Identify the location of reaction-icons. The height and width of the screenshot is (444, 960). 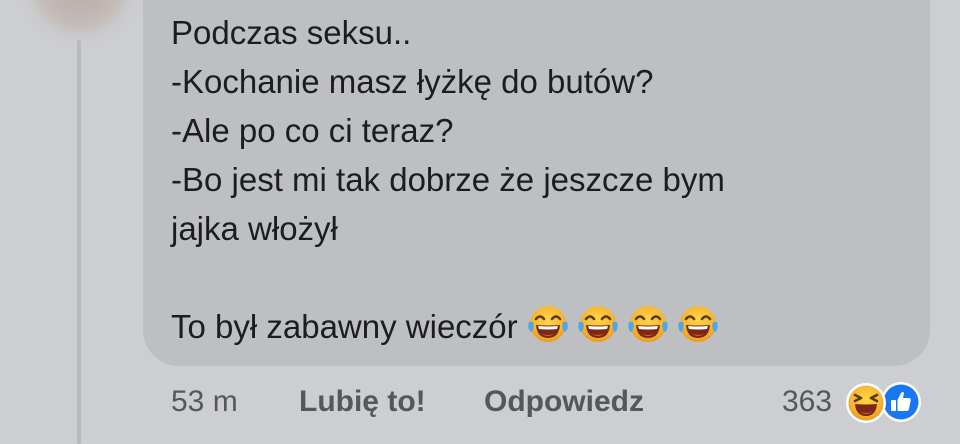
(886, 402).